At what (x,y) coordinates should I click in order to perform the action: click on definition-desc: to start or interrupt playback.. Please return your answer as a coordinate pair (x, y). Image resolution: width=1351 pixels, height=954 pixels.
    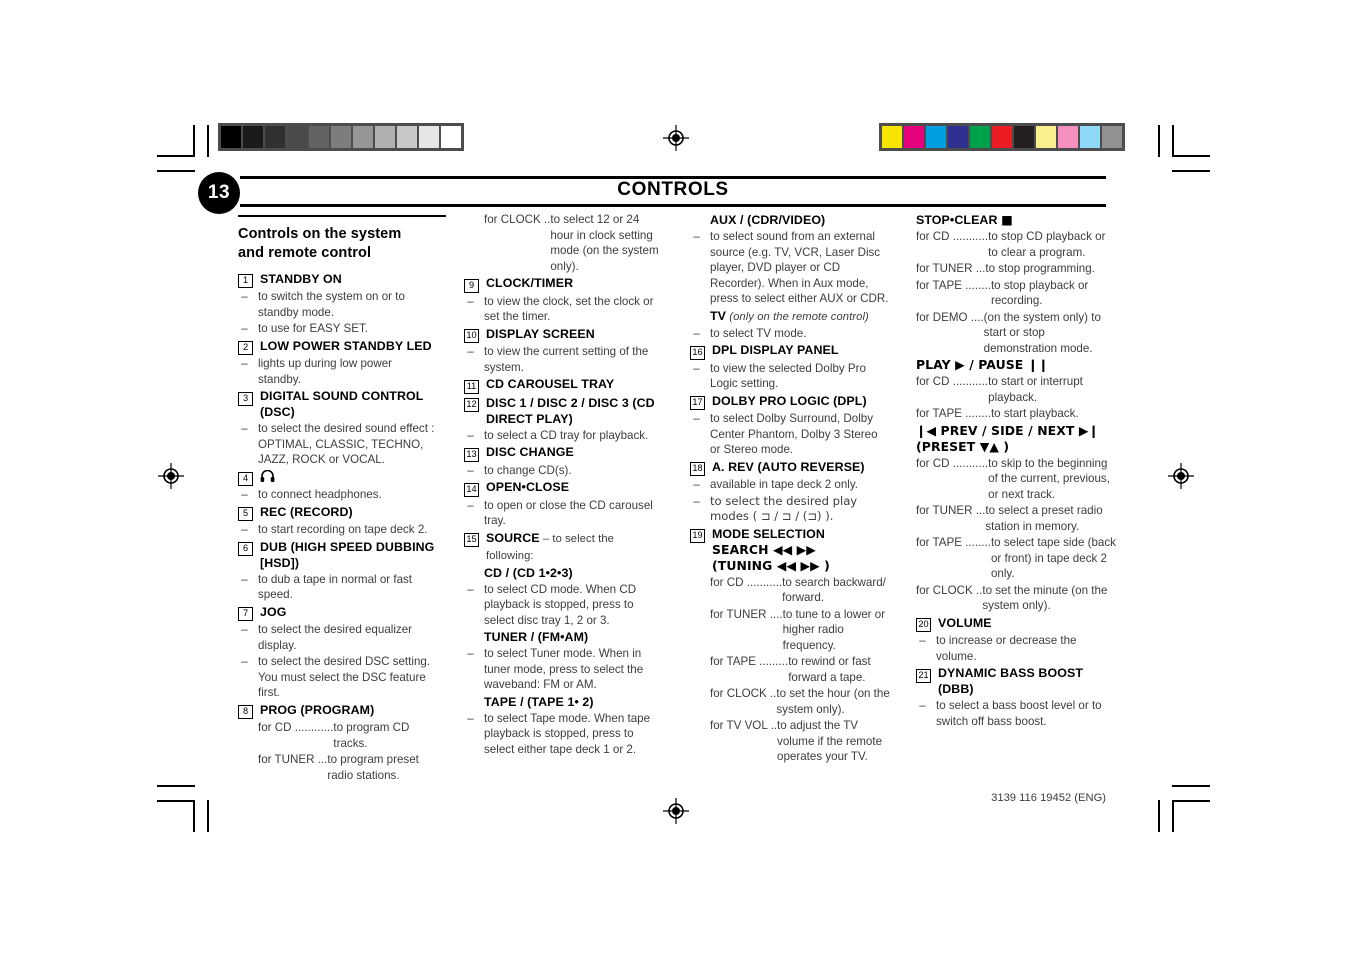
    Looking at the image, I should click on (1035, 389).